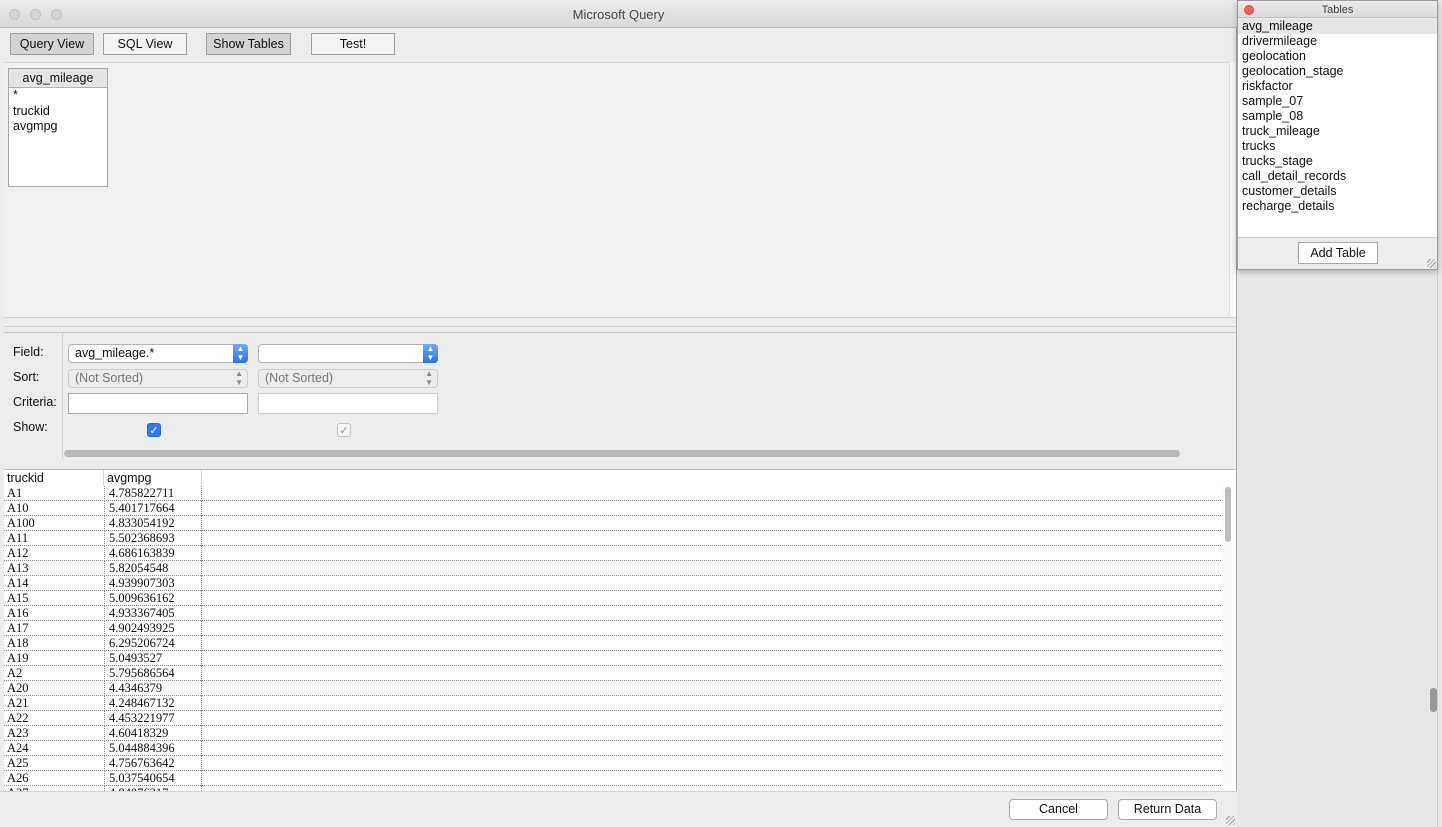  What do you see at coordinates (1337, 26) in the screenshot?
I see `tables-list-item: avg_mileage` at bounding box center [1337, 26].